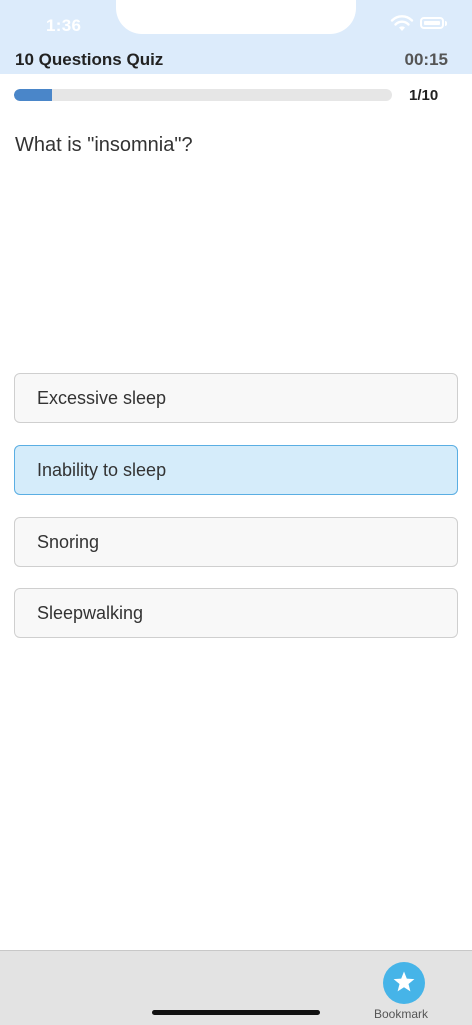 The height and width of the screenshot is (1025, 472). What do you see at coordinates (236, 542) in the screenshot?
I see `answer-option-3: Snoring` at bounding box center [236, 542].